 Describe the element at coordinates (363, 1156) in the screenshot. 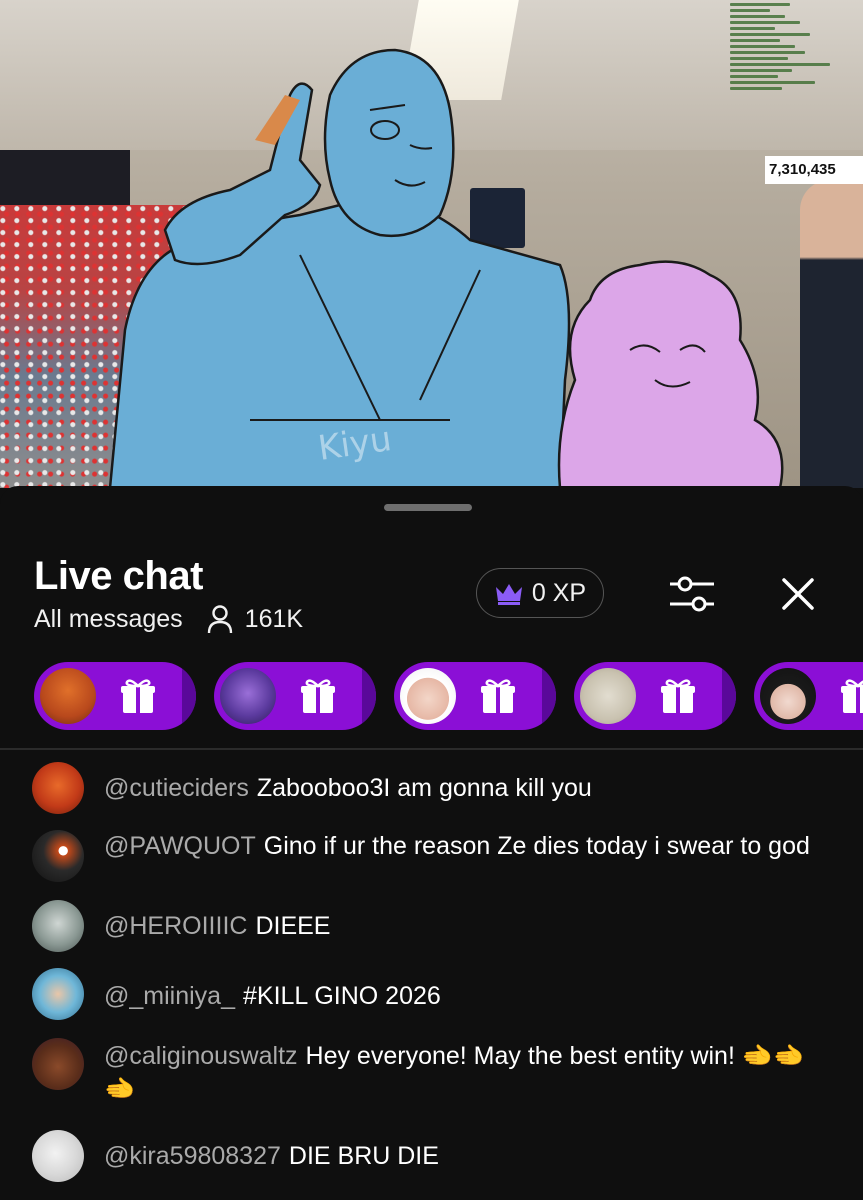

I see `message-text: DIE BRU DIE` at that location.